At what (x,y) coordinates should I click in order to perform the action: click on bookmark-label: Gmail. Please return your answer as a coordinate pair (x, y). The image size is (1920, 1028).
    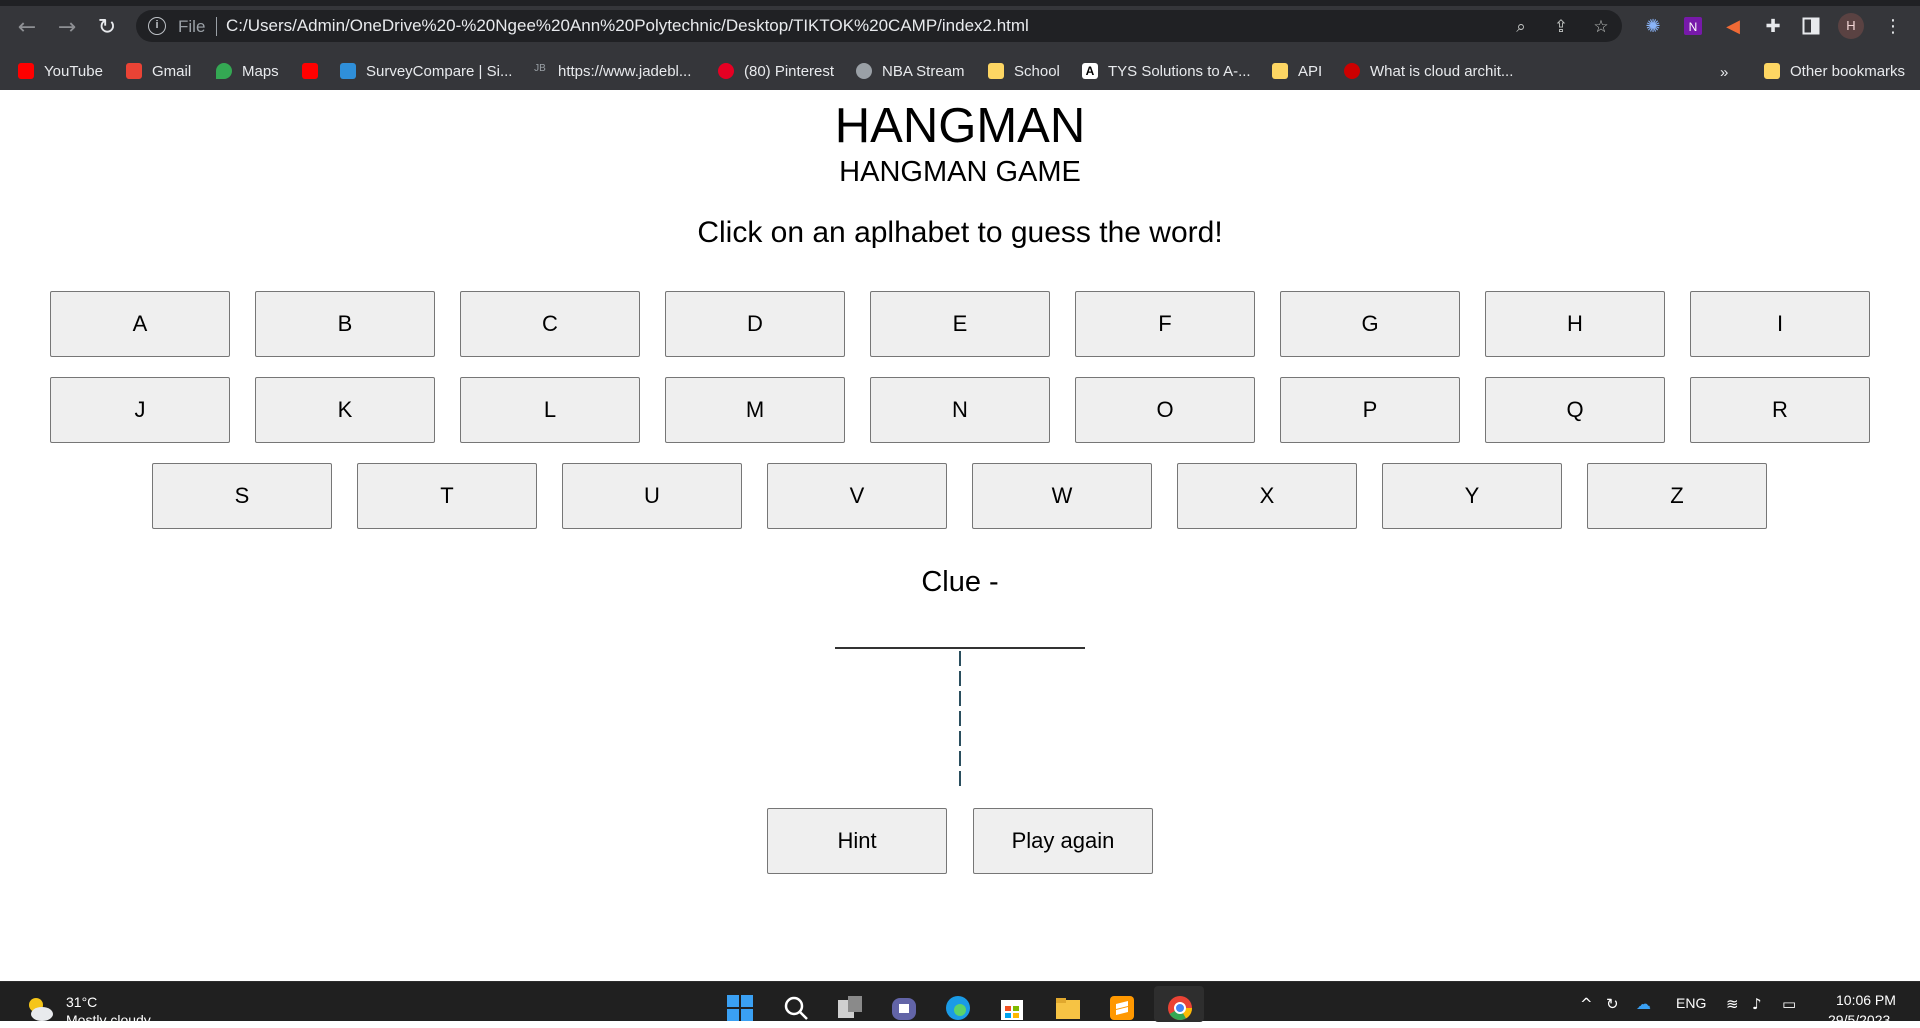
    Looking at the image, I should click on (172, 71).